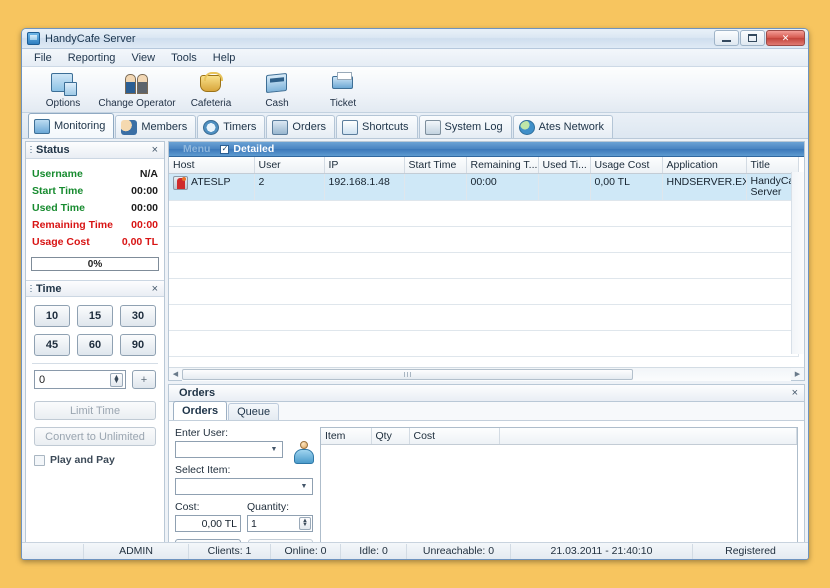  What do you see at coordinates (343, 103) in the screenshot?
I see `toolbar-label-ticket: Ticket` at bounding box center [343, 103].